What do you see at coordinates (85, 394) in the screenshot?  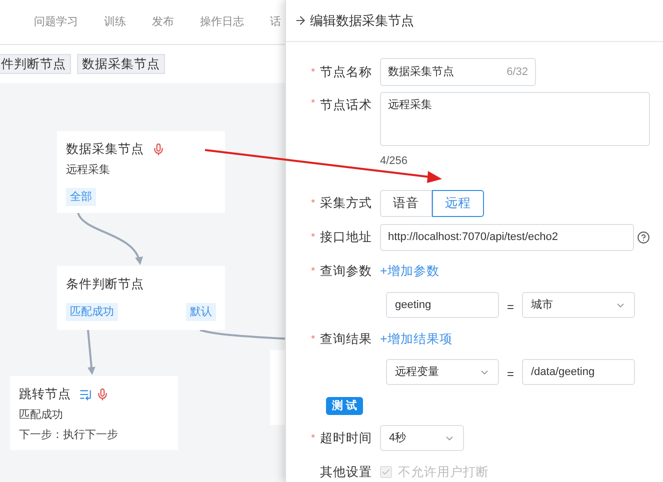 I see `list-icon` at bounding box center [85, 394].